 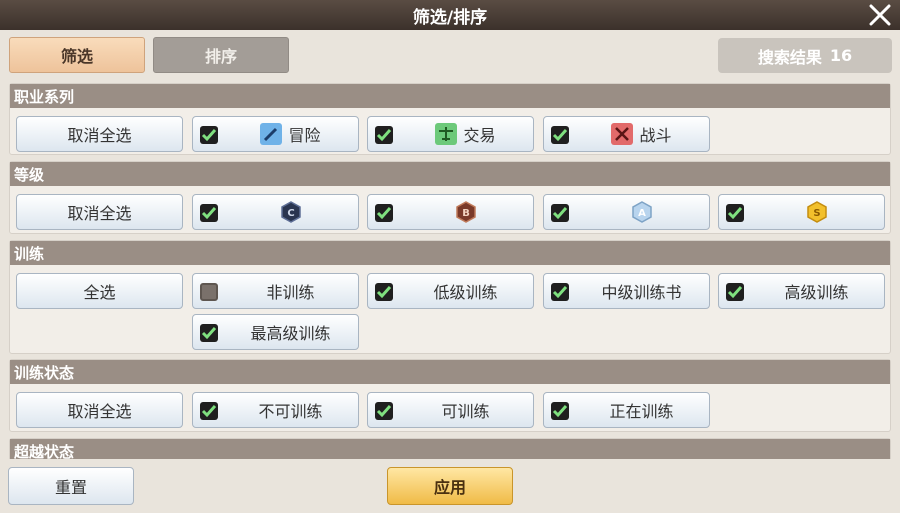 I want to click on checkbox-unchecked, so click(x=209, y=292).